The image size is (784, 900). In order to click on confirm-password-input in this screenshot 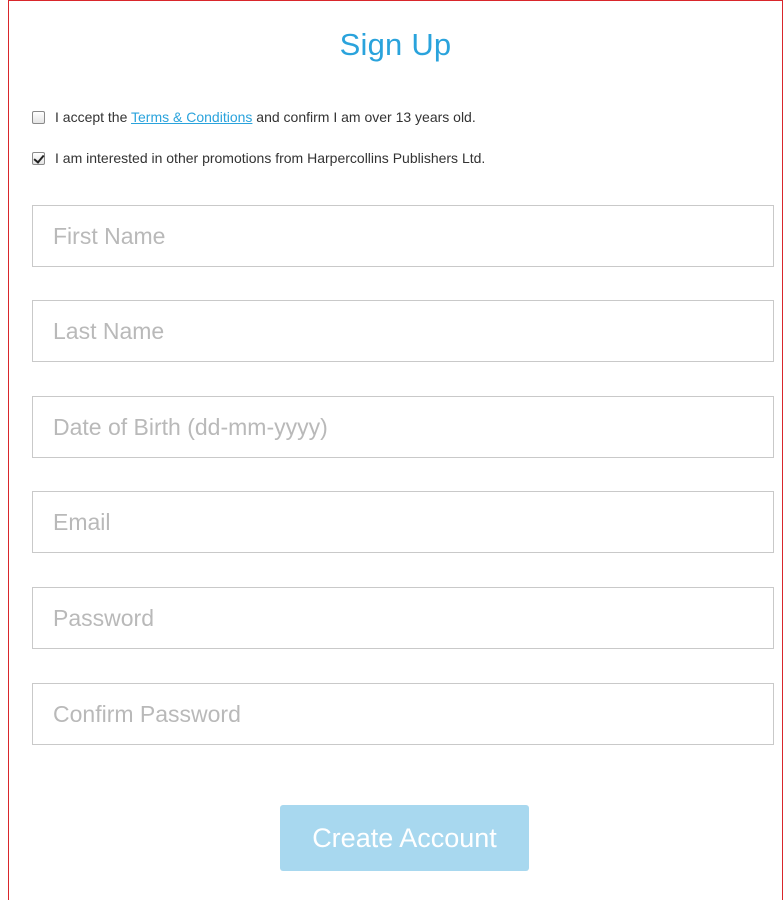, I will do `click(403, 714)`.